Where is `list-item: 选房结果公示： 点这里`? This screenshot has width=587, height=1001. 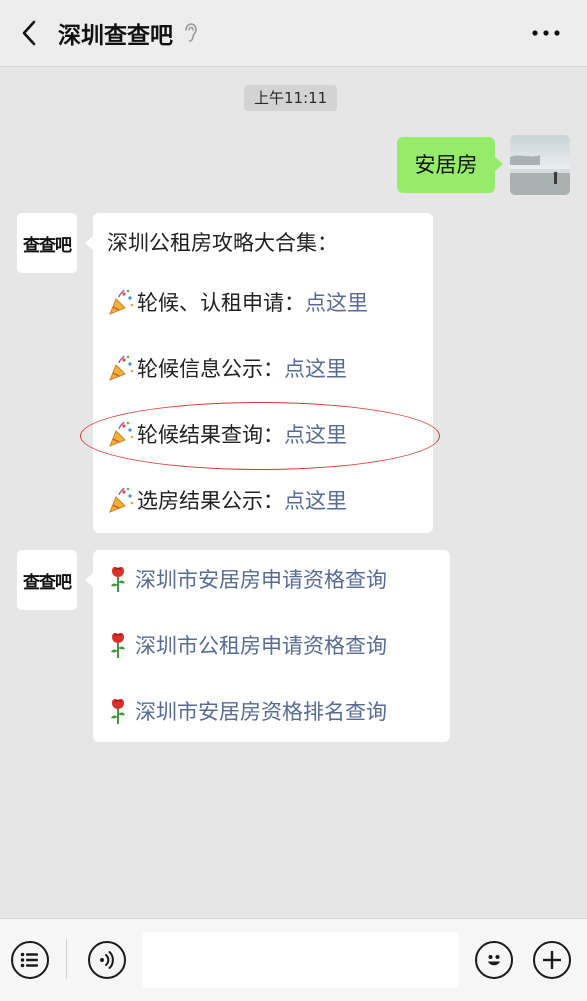
list-item: 选房结果公示： 点这里 is located at coordinates (227, 500).